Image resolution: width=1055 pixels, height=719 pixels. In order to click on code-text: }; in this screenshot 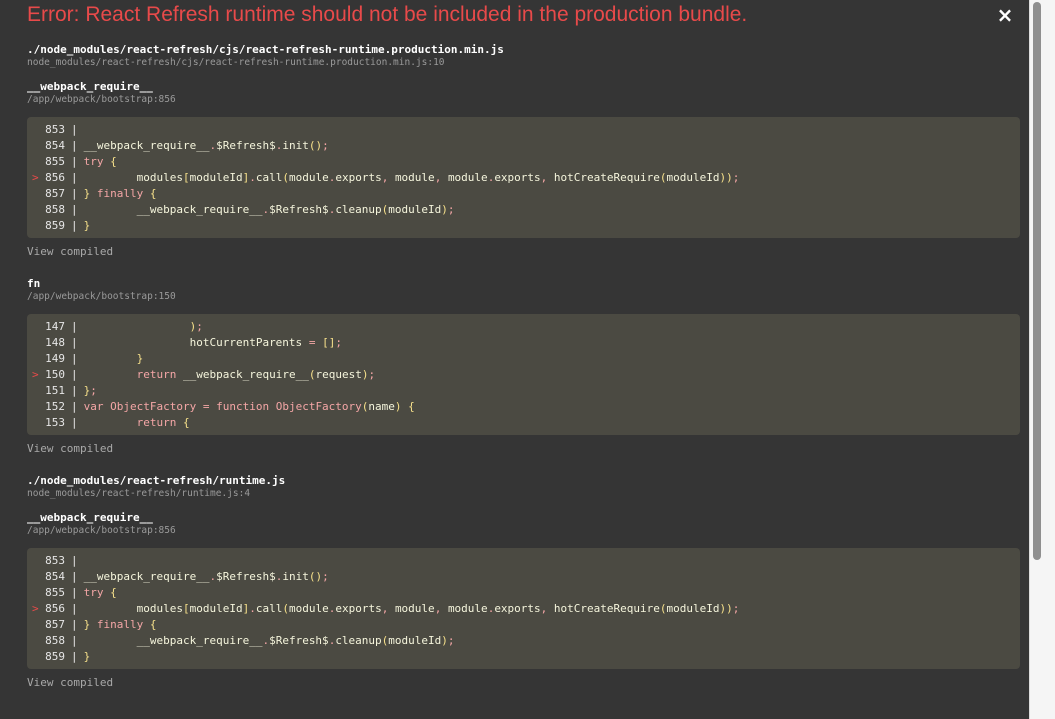, I will do `click(90, 390)`.